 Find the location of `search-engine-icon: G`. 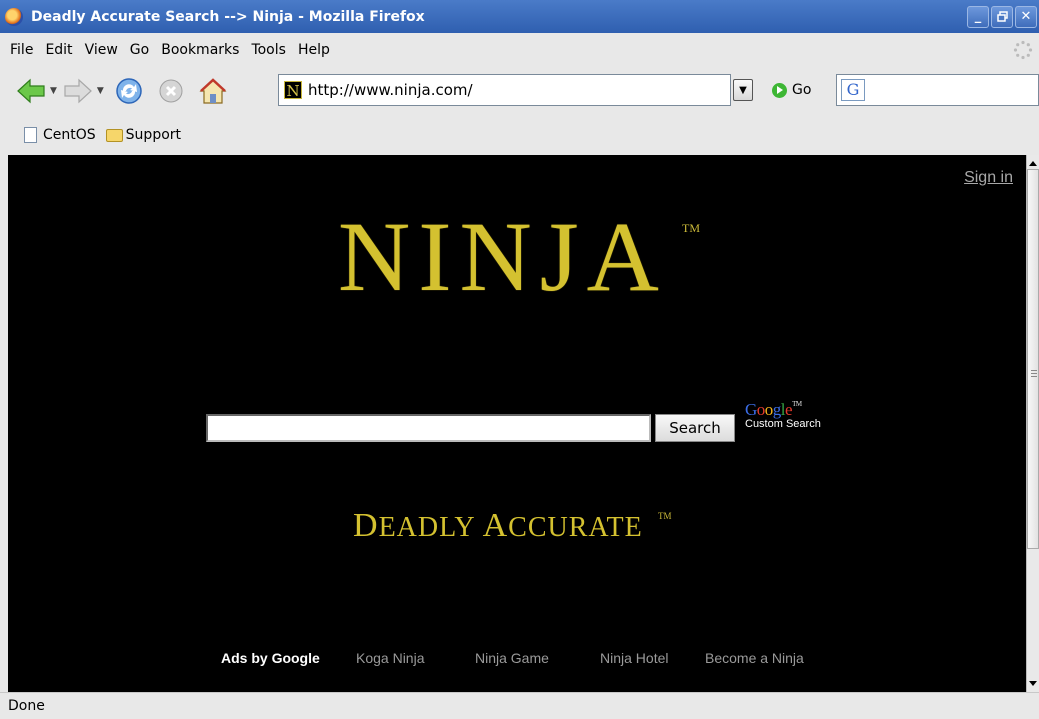

search-engine-icon: G is located at coordinates (853, 90).